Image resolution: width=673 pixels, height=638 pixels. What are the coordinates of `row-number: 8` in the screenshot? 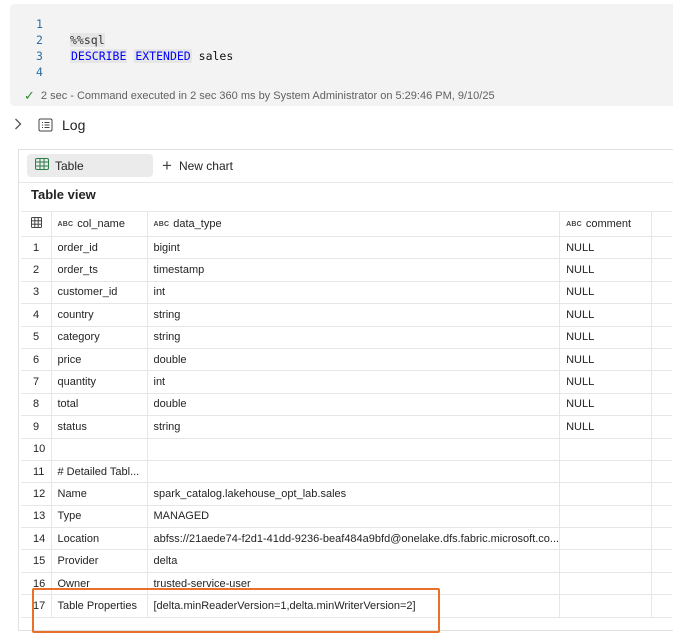 It's located at (36, 405).